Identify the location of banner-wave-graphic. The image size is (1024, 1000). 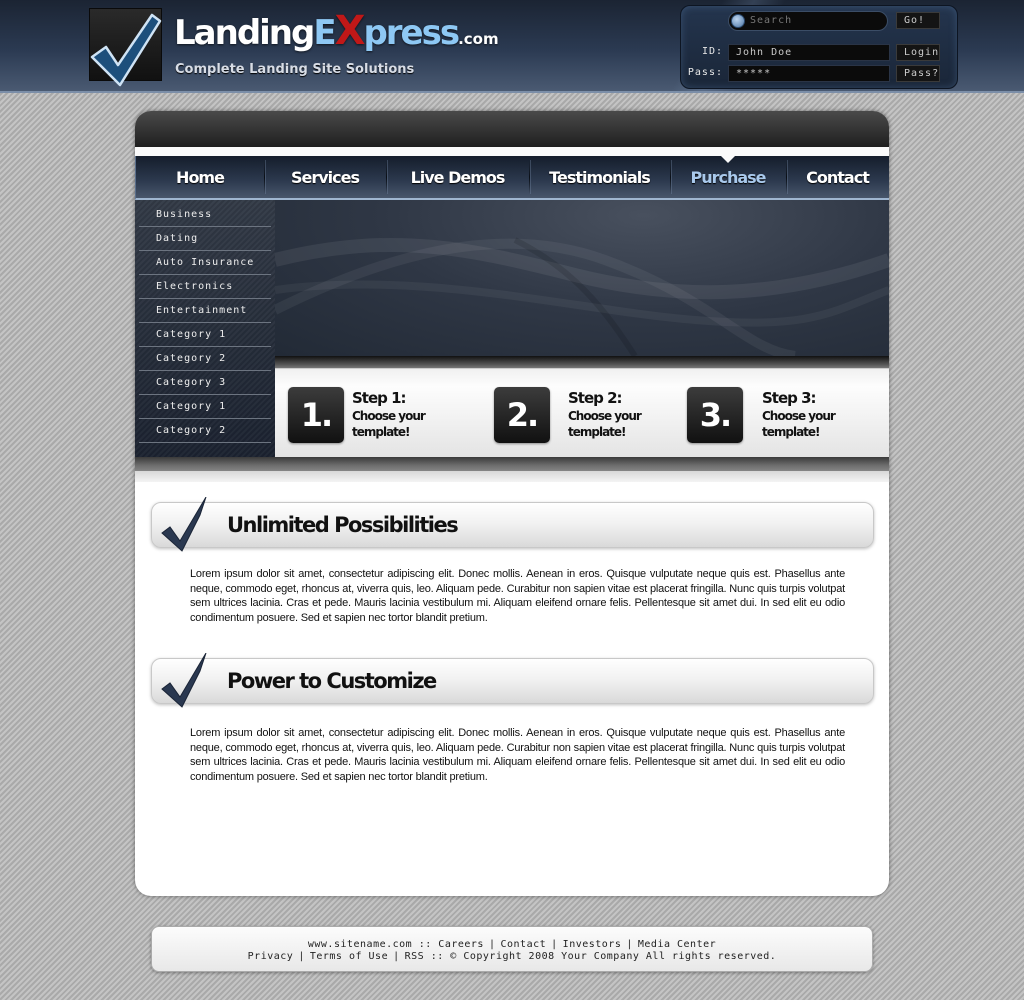
(582, 296).